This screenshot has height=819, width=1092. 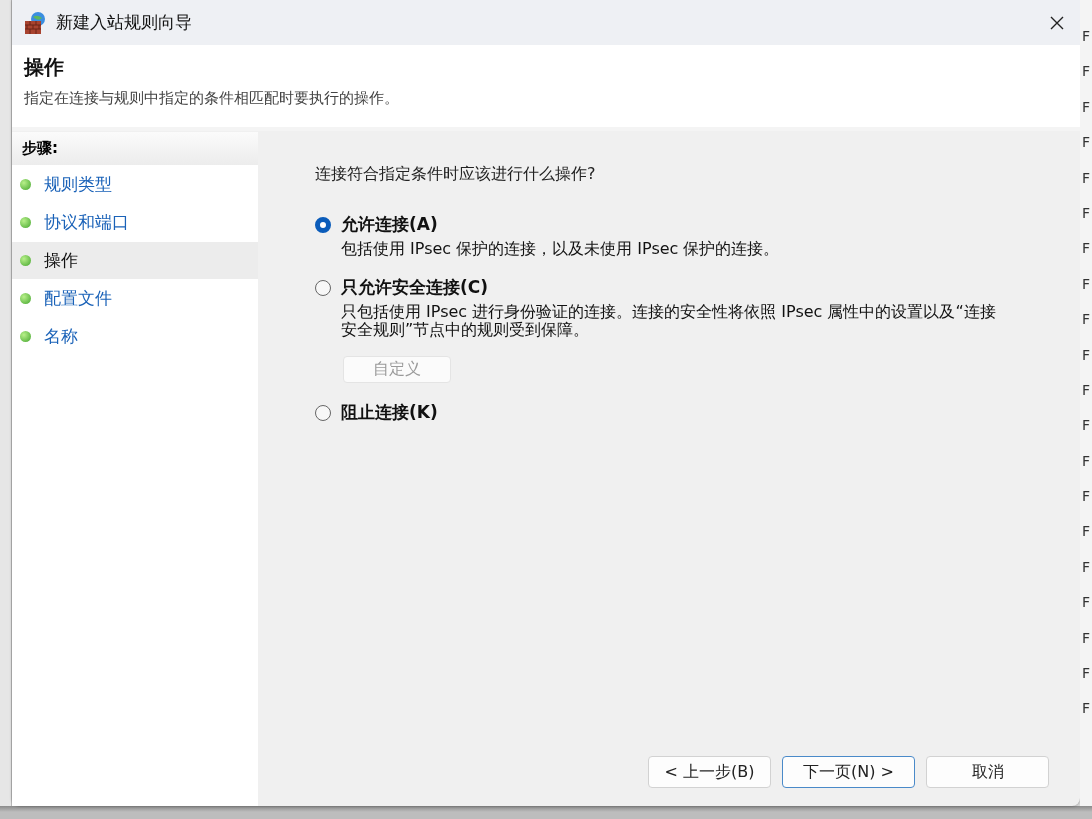 I want to click on dialog-button: 取消, so click(x=987, y=772).